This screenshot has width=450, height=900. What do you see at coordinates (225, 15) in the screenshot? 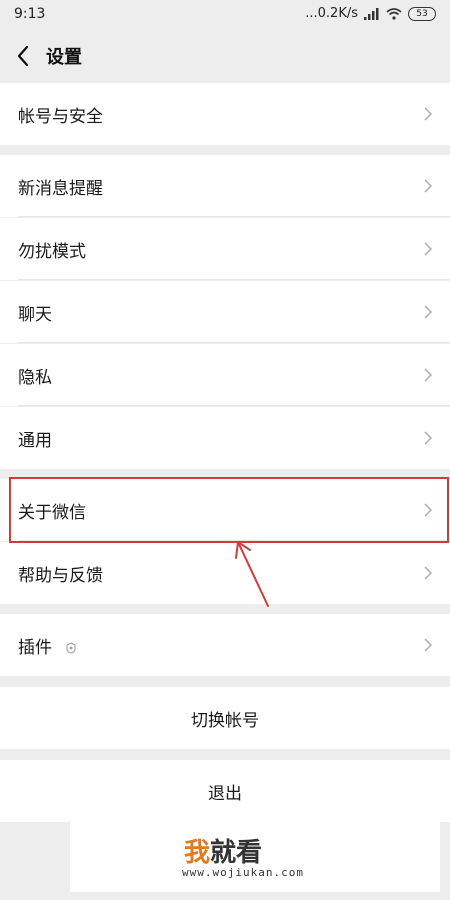
I see `status-bar: 9:13 ...0.2K/s 53` at bounding box center [225, 15].